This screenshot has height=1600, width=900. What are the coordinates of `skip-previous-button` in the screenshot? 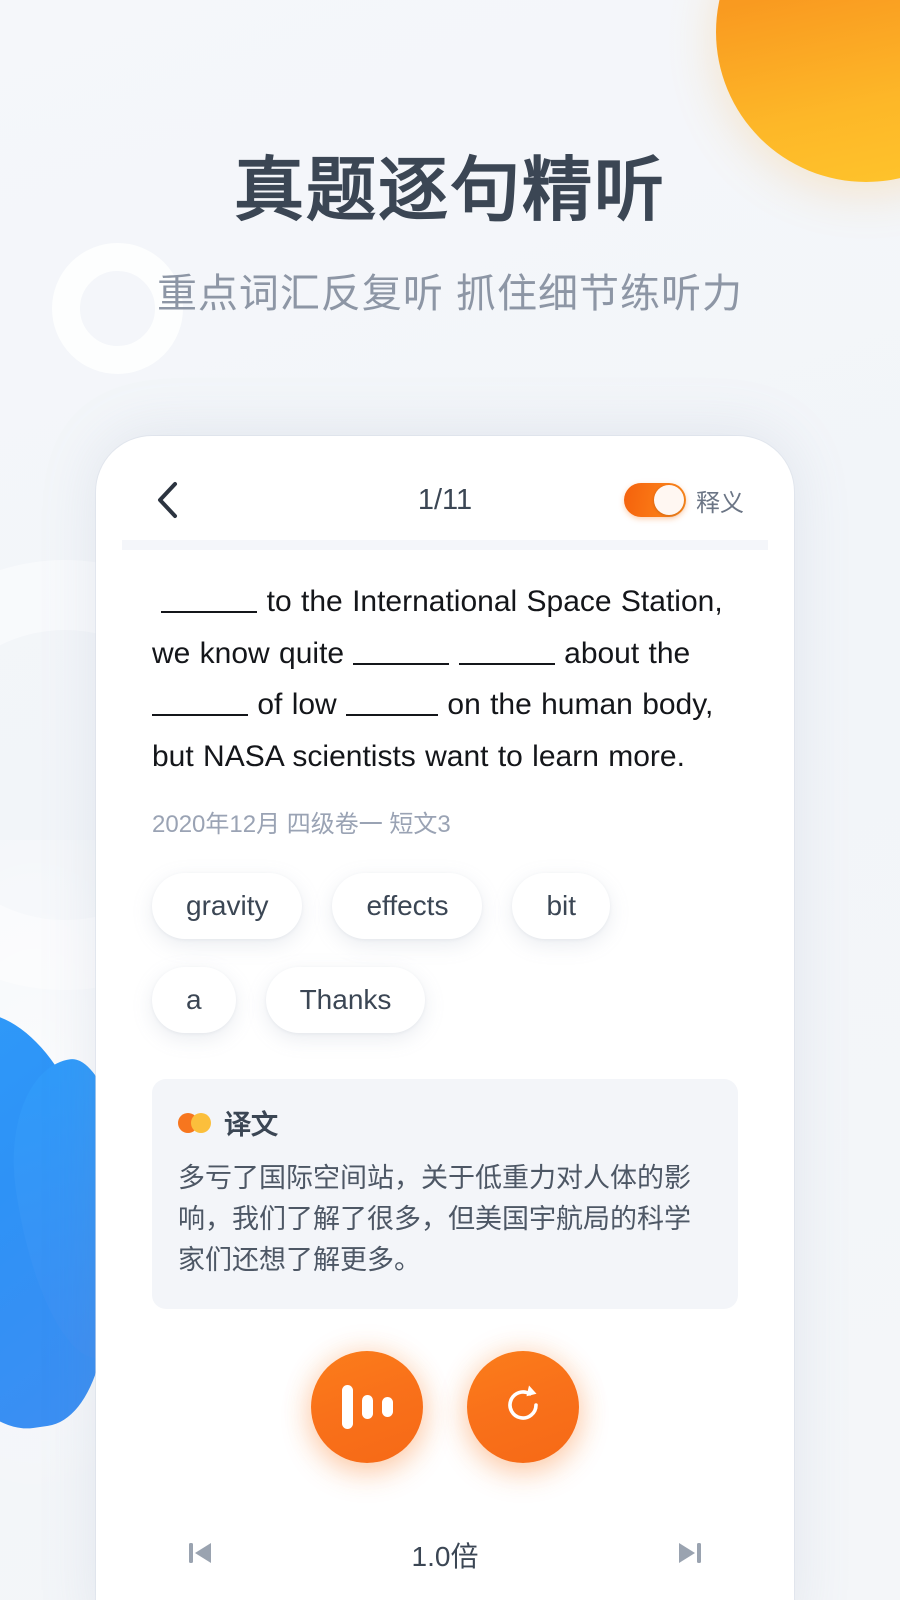 It's located at (200, 1555).